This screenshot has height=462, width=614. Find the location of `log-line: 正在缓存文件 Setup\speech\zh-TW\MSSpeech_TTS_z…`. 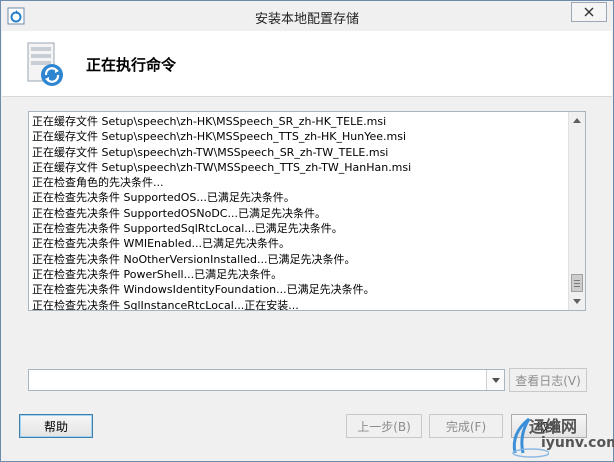

log-line: 正在缓存文件 Setup\speech\zh-TW\MSSpeech_TTS_z… is located at coordinates (222, 167).